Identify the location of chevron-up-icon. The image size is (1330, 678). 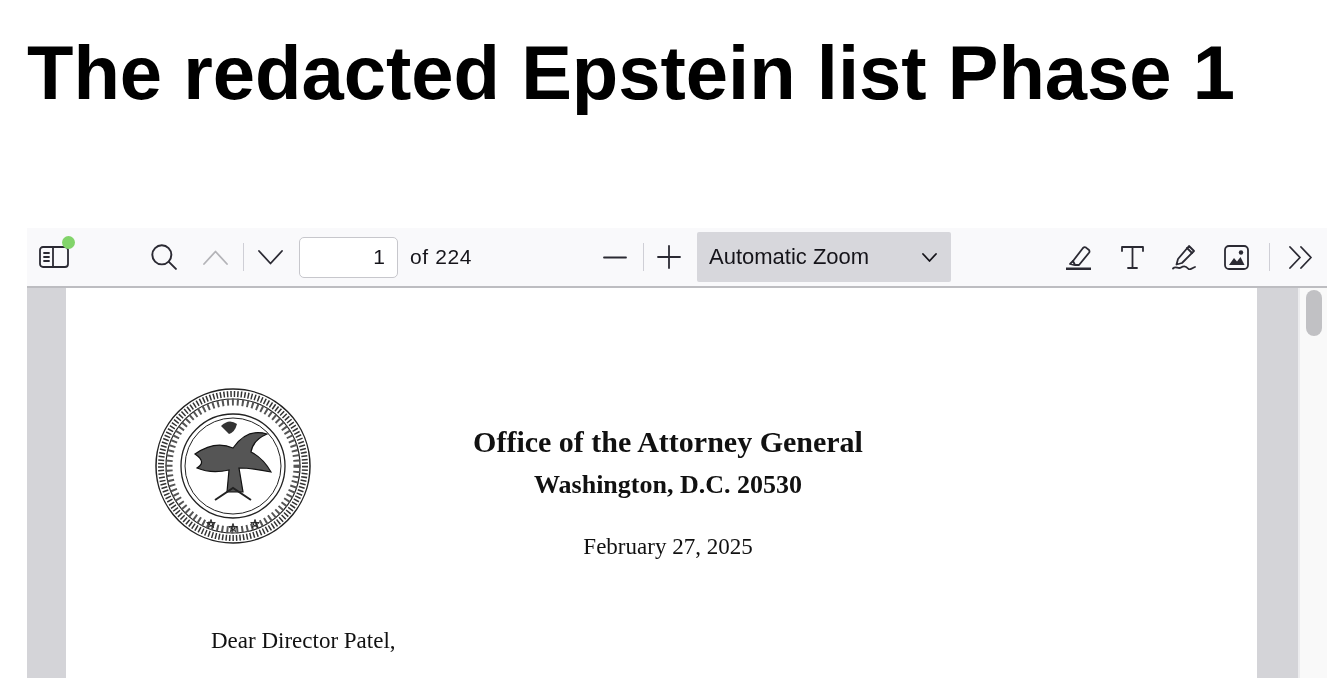
(215, 257).